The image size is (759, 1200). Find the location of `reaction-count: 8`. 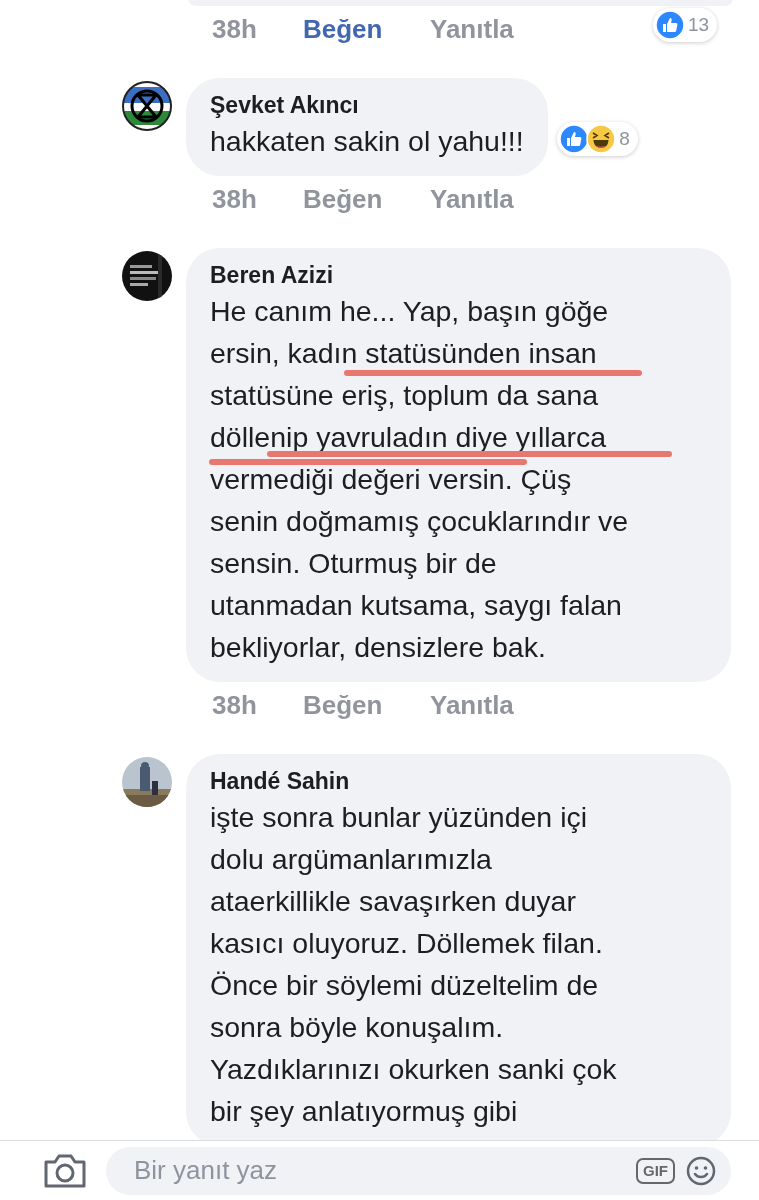

reaction-count: 8 is located at coordinates (624, 138).